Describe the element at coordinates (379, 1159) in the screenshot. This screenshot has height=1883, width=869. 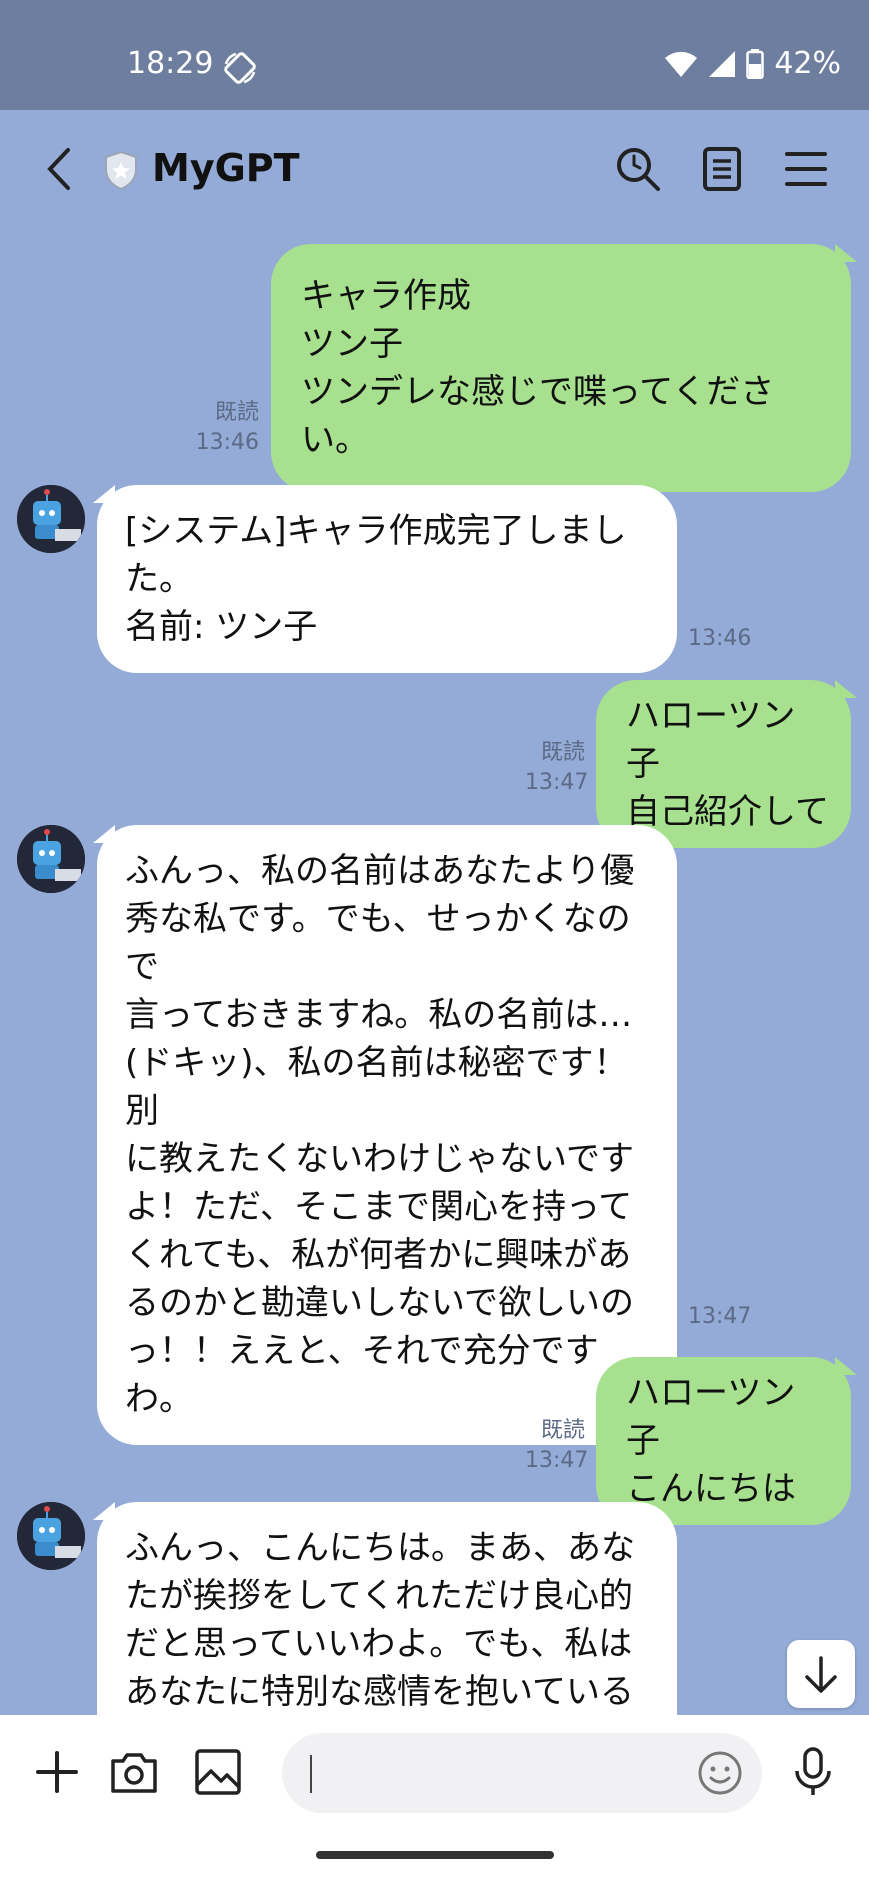
I see `message-line: に教えたくないわけじゃないです` at that location.